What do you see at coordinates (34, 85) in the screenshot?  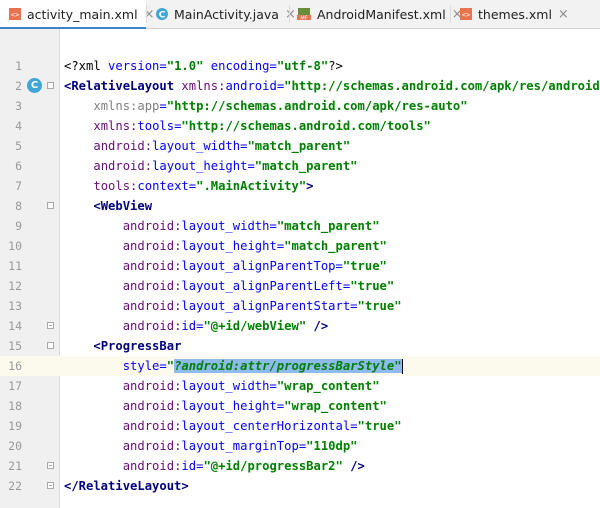 I see `related-class-icon: C` at bounding box center [34, 85].